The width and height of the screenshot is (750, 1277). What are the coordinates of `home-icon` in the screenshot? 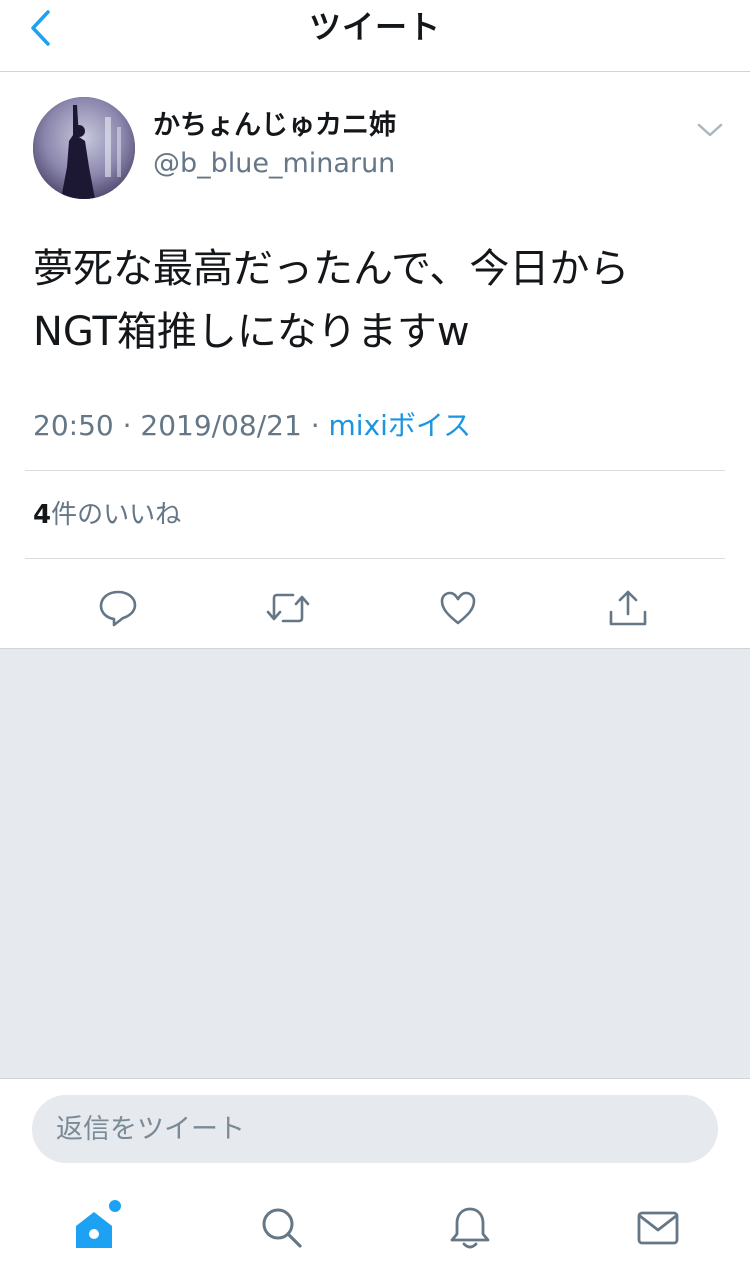 It's located at (94, 1230).